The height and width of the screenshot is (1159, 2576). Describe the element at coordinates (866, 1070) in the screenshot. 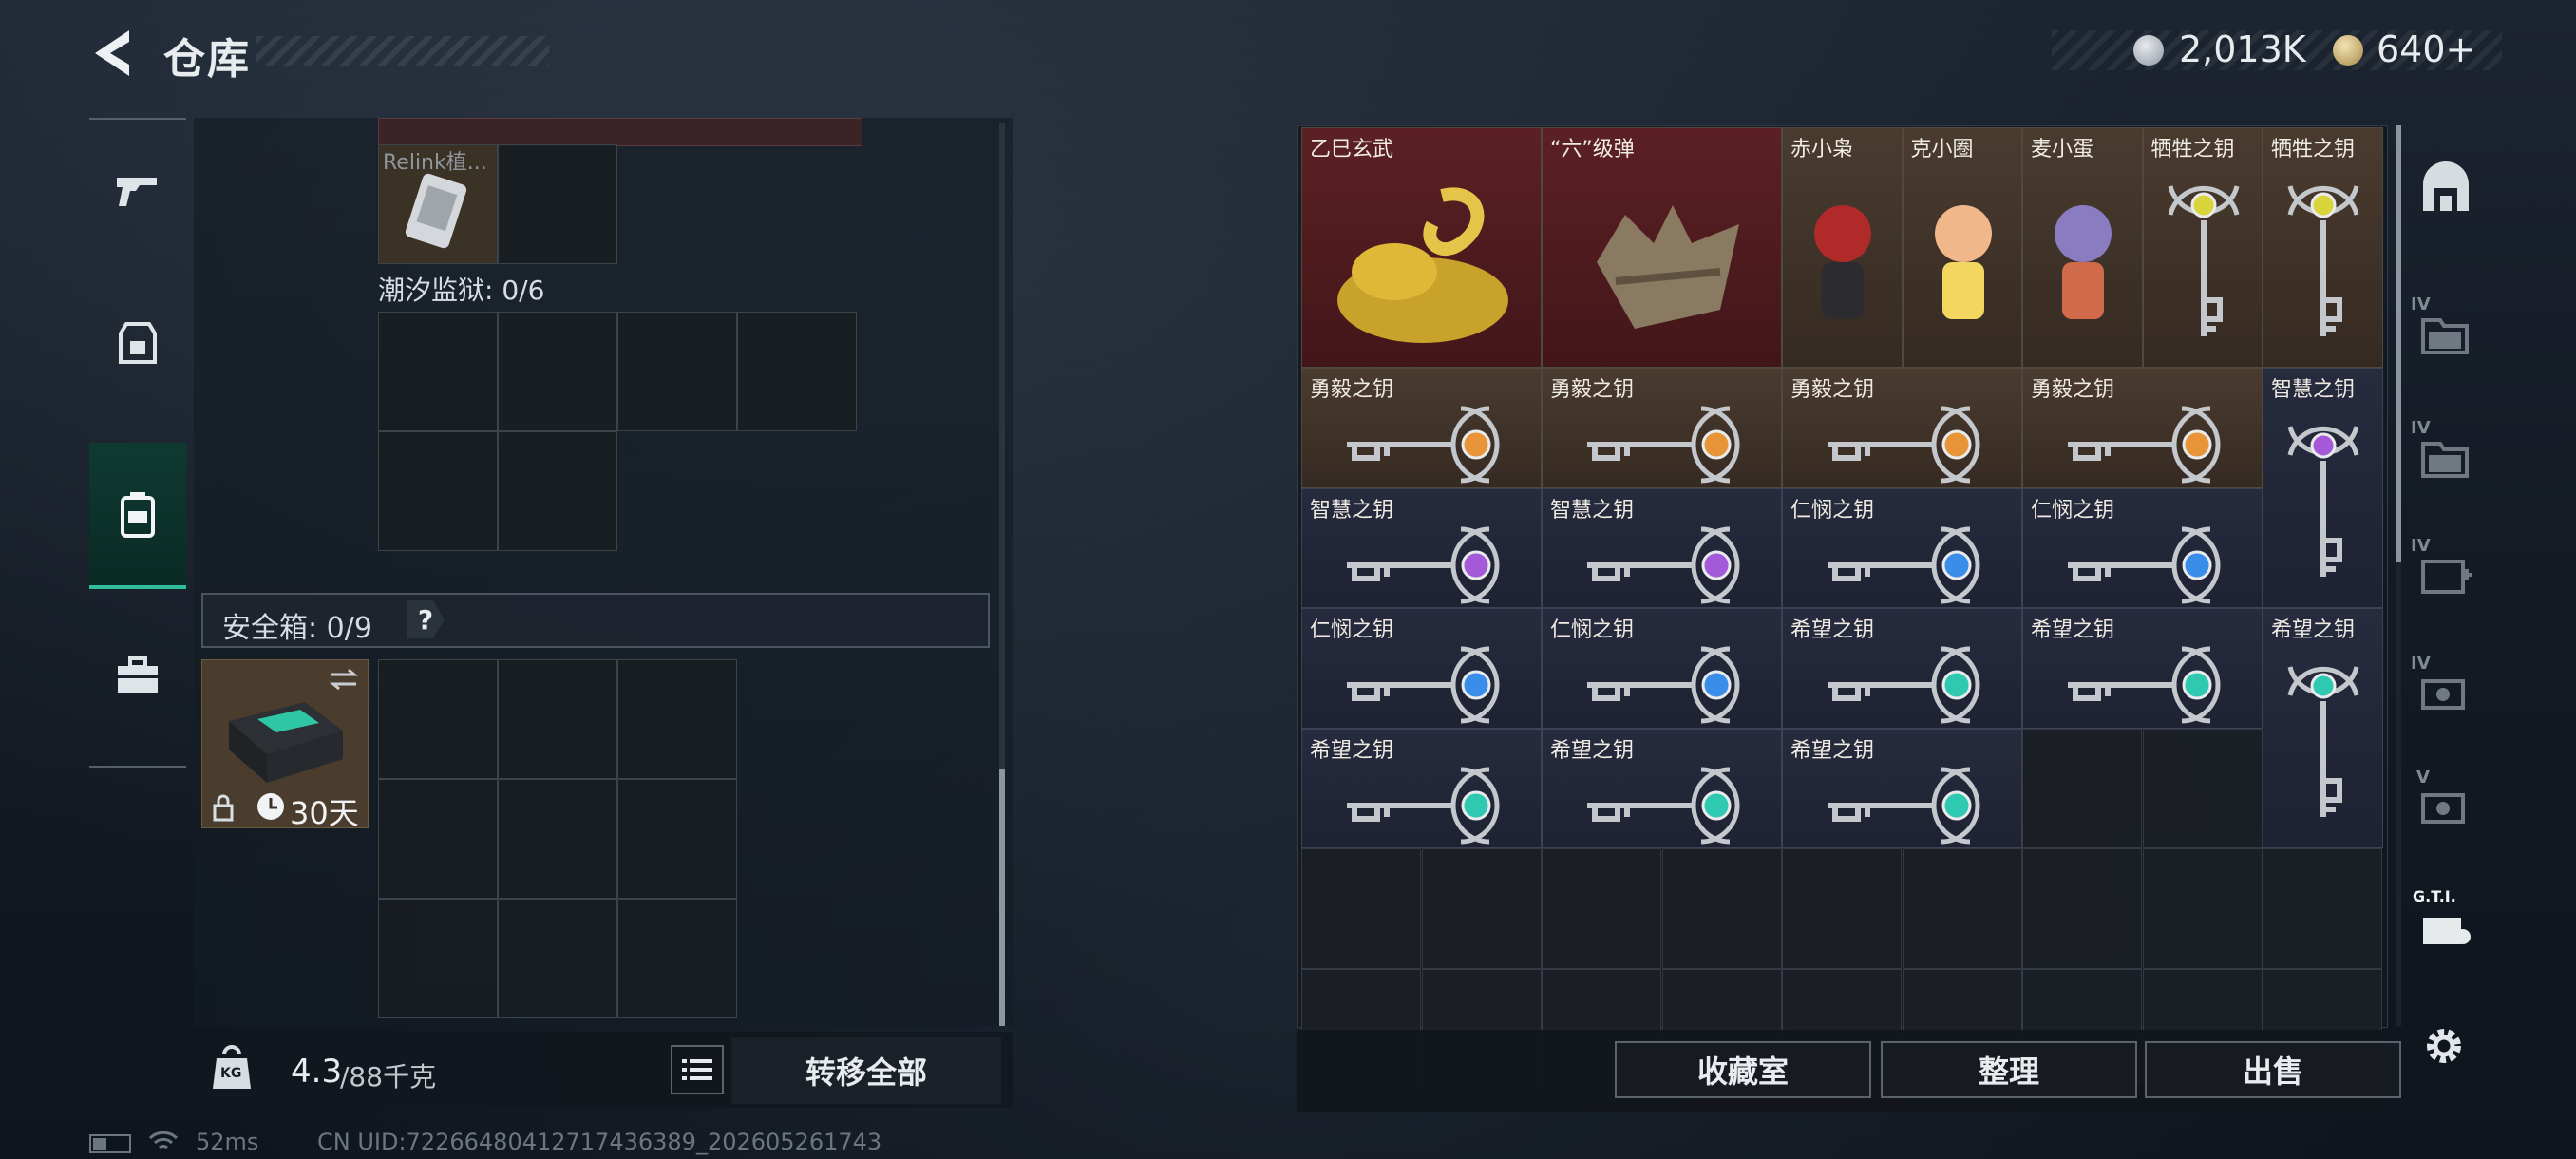

I see `transfer-all-button: 转移全部` at that location.